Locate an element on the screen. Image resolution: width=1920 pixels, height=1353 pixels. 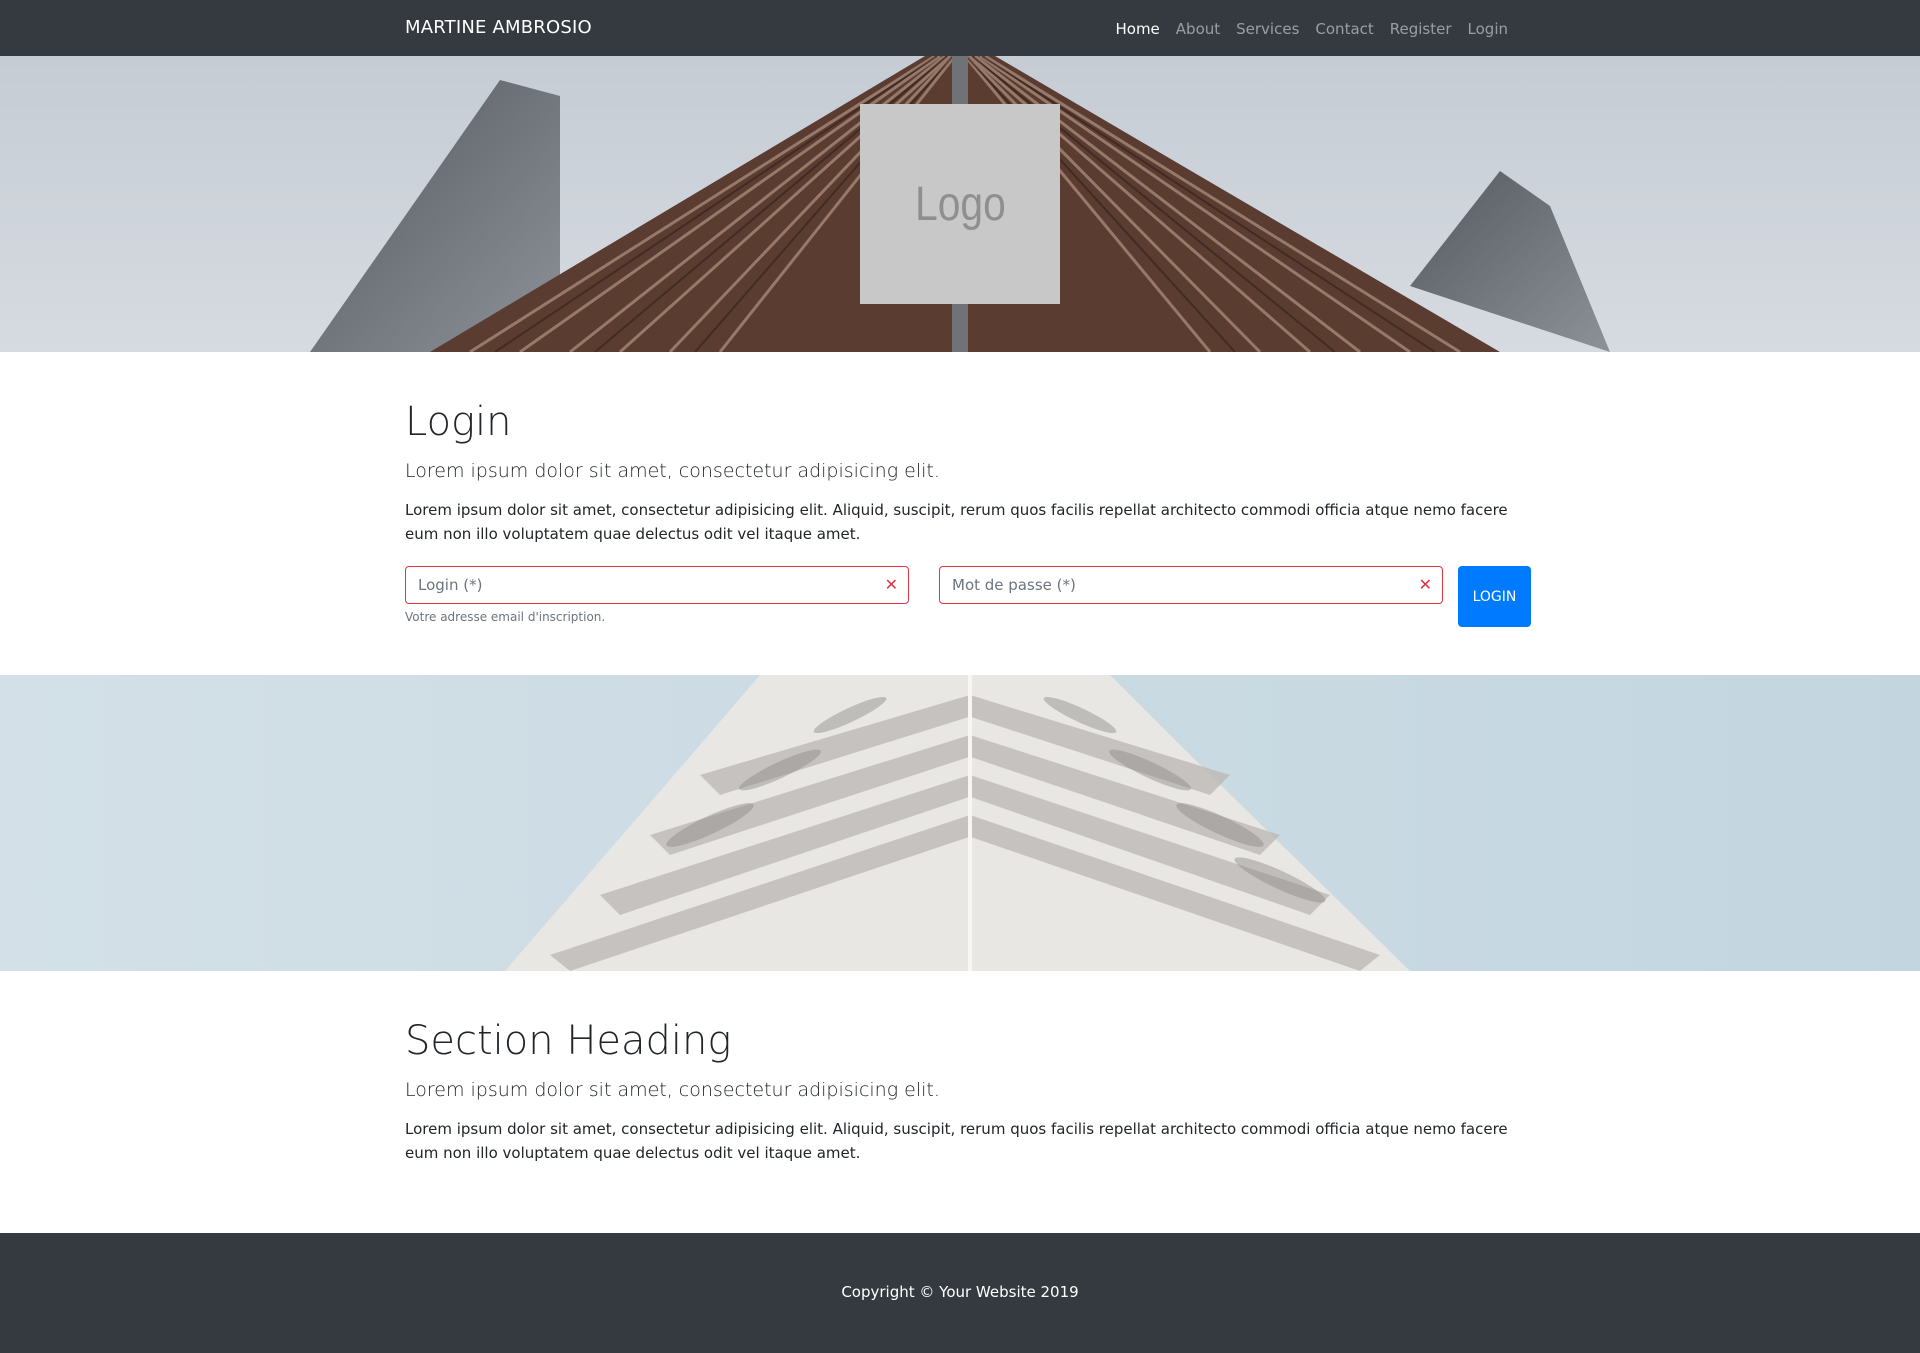
nav-link-login: Login is located at coordinates (1488, 29).